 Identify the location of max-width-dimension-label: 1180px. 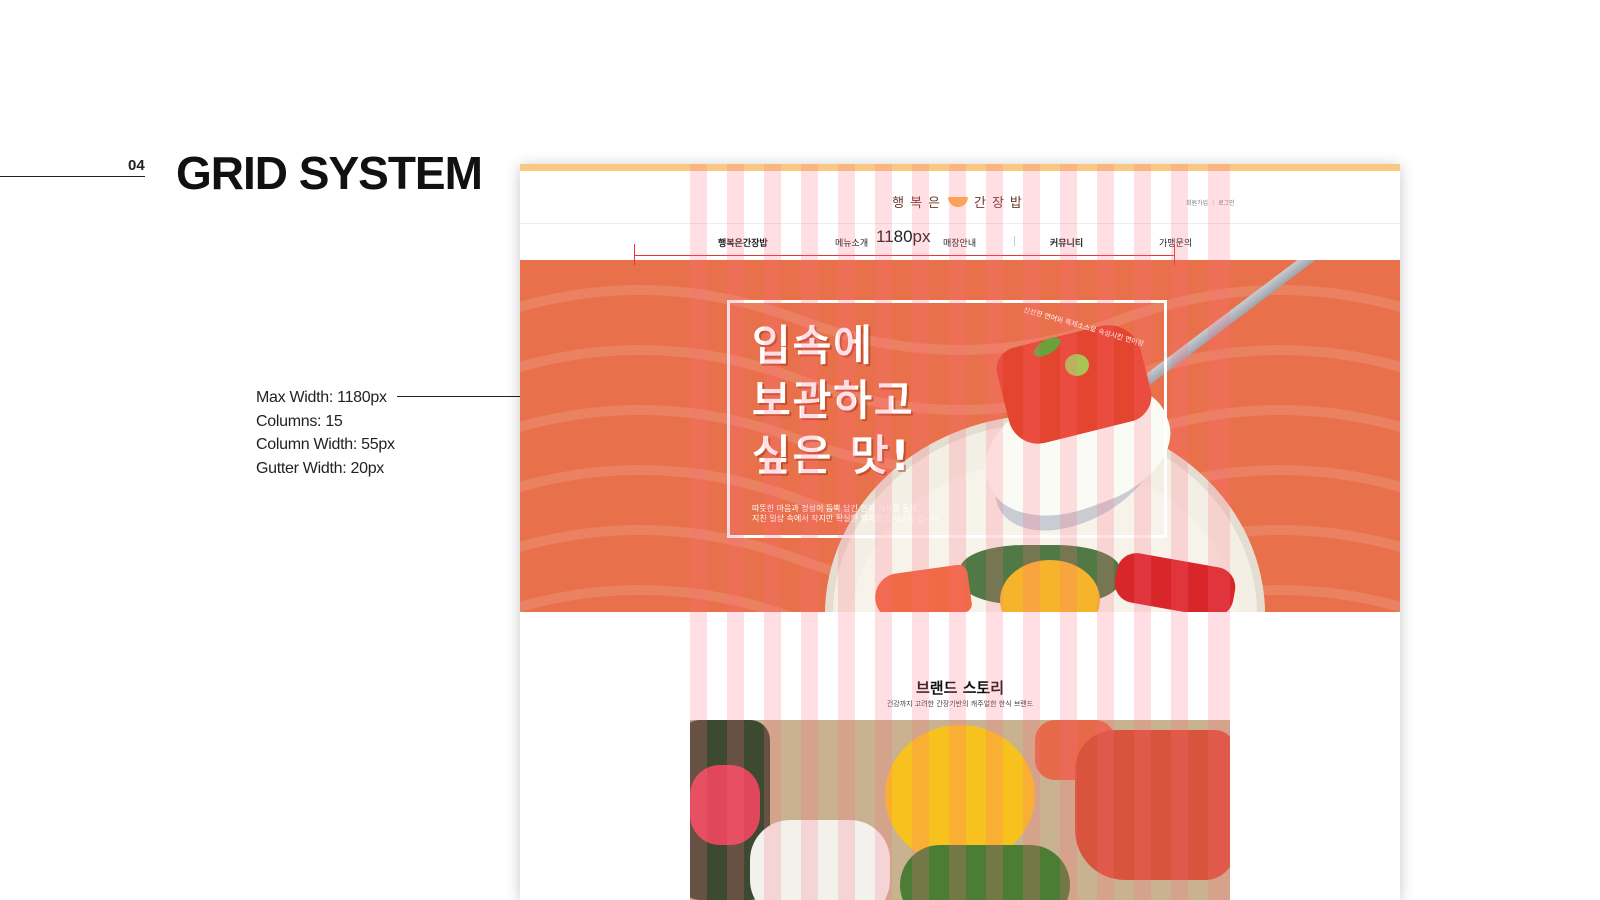
(903, 236).